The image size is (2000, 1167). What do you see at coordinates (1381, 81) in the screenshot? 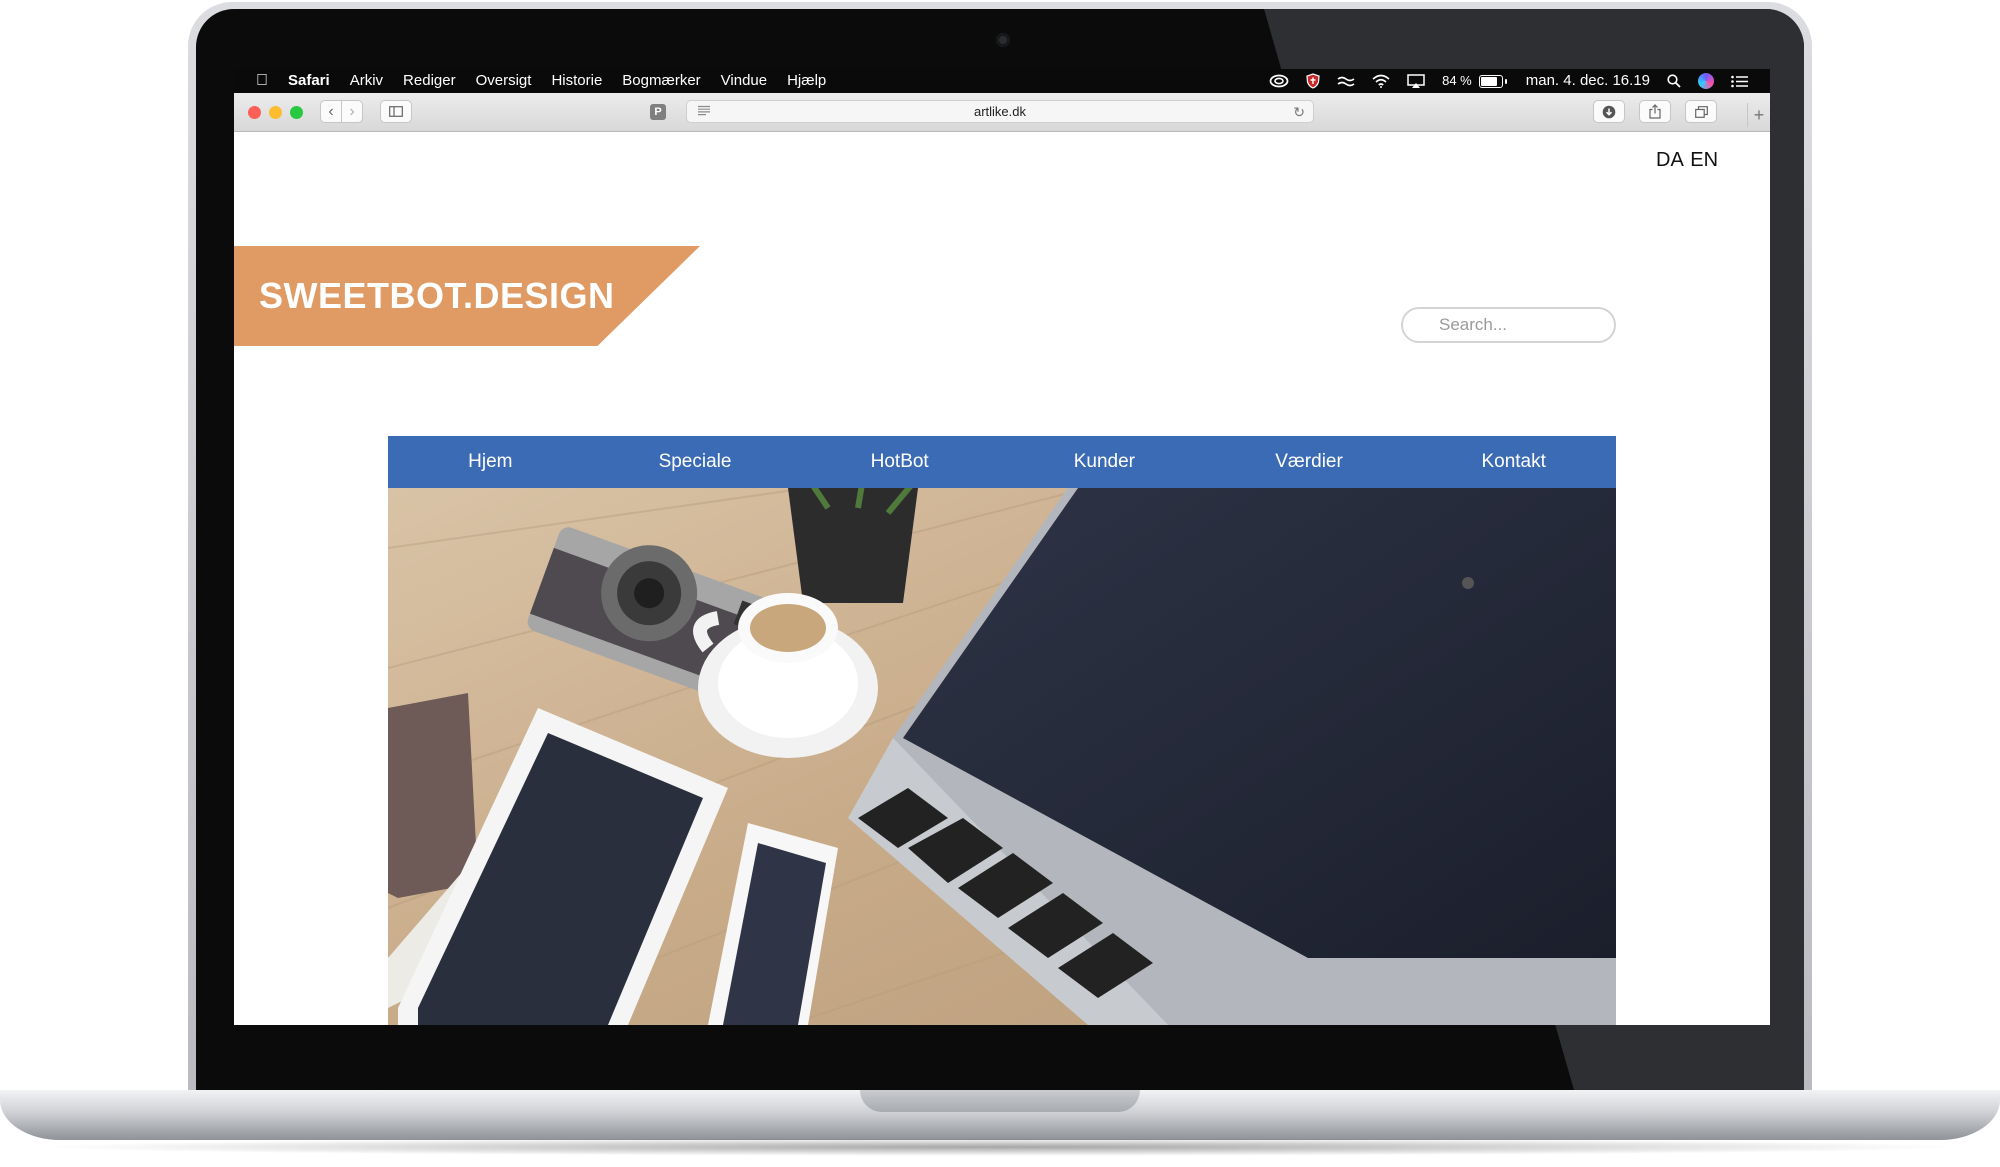
I see `wifi-icon` at bounding box center [1381, 81].